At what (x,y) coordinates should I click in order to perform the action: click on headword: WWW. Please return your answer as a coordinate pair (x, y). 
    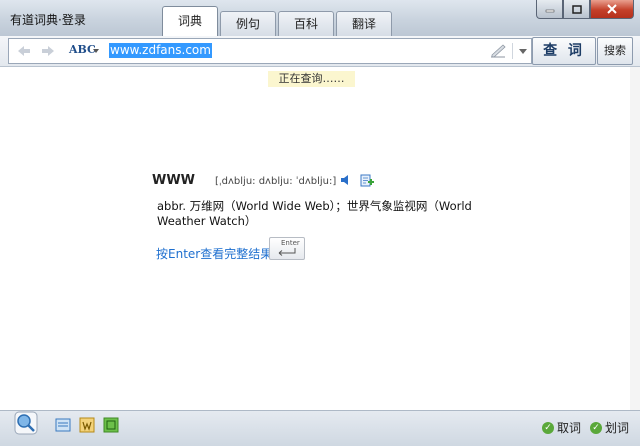
    Looking at the image, I should click on (174, 180).